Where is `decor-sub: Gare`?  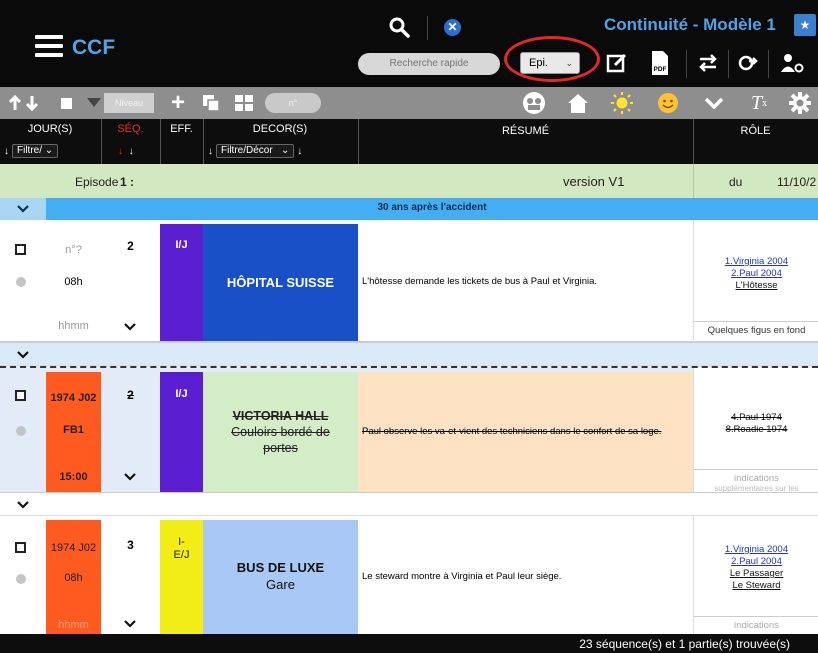
decor-sub: Gare is located at coordinates (280, 584).